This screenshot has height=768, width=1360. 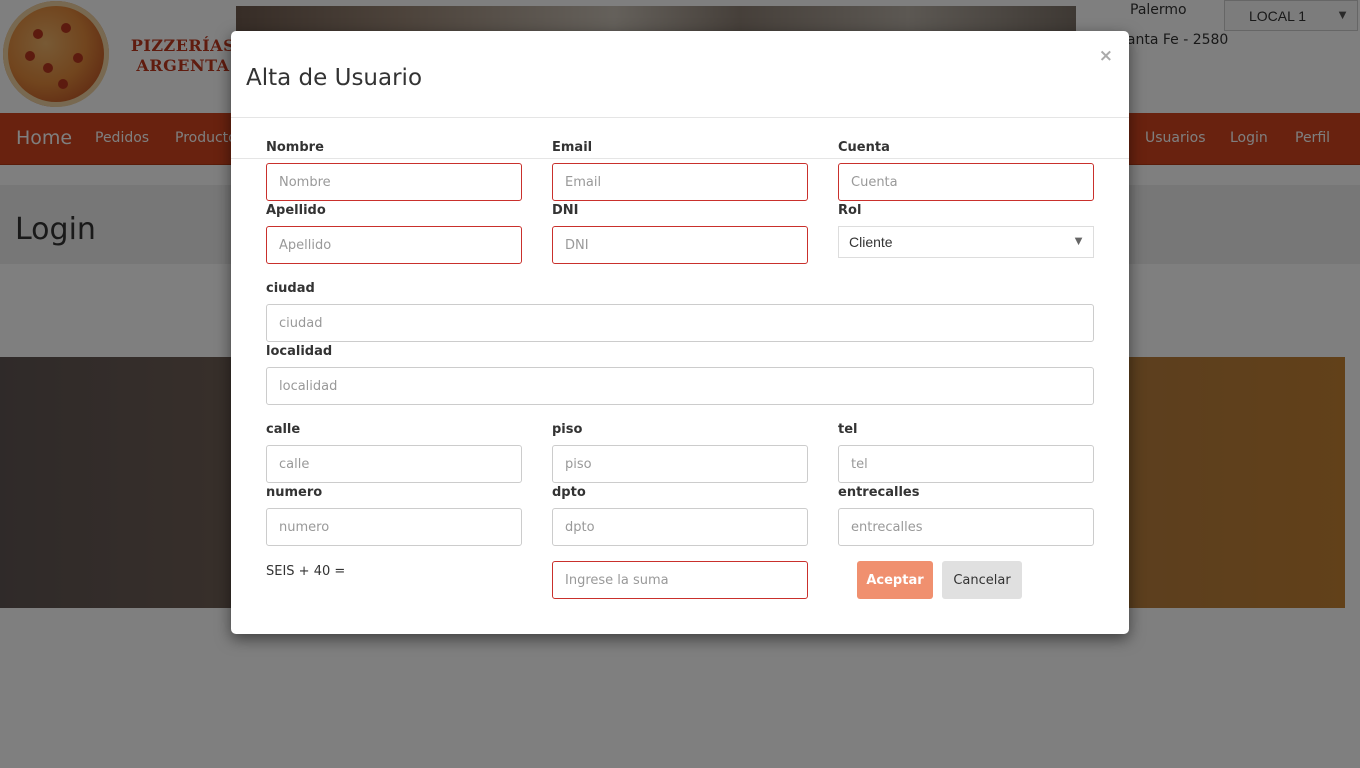 I want to click on entrecalles-input, so click(x=966, y=527).